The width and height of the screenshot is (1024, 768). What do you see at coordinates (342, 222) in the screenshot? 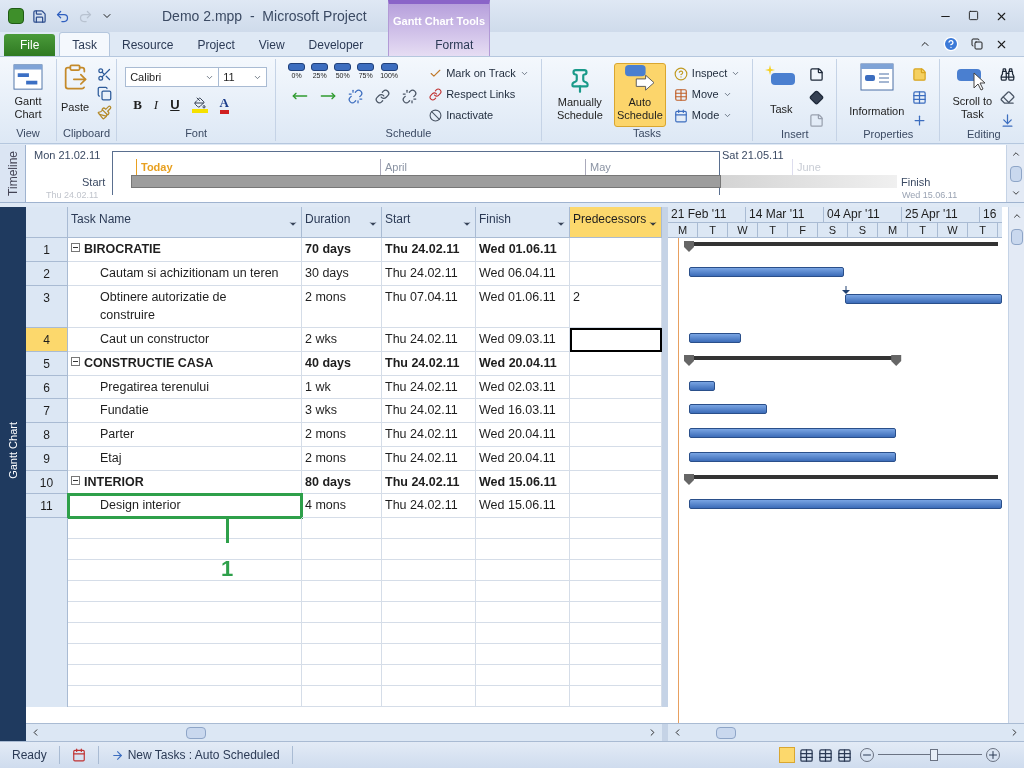
I see `column-header: Duration` at bounding box center [342, 222].